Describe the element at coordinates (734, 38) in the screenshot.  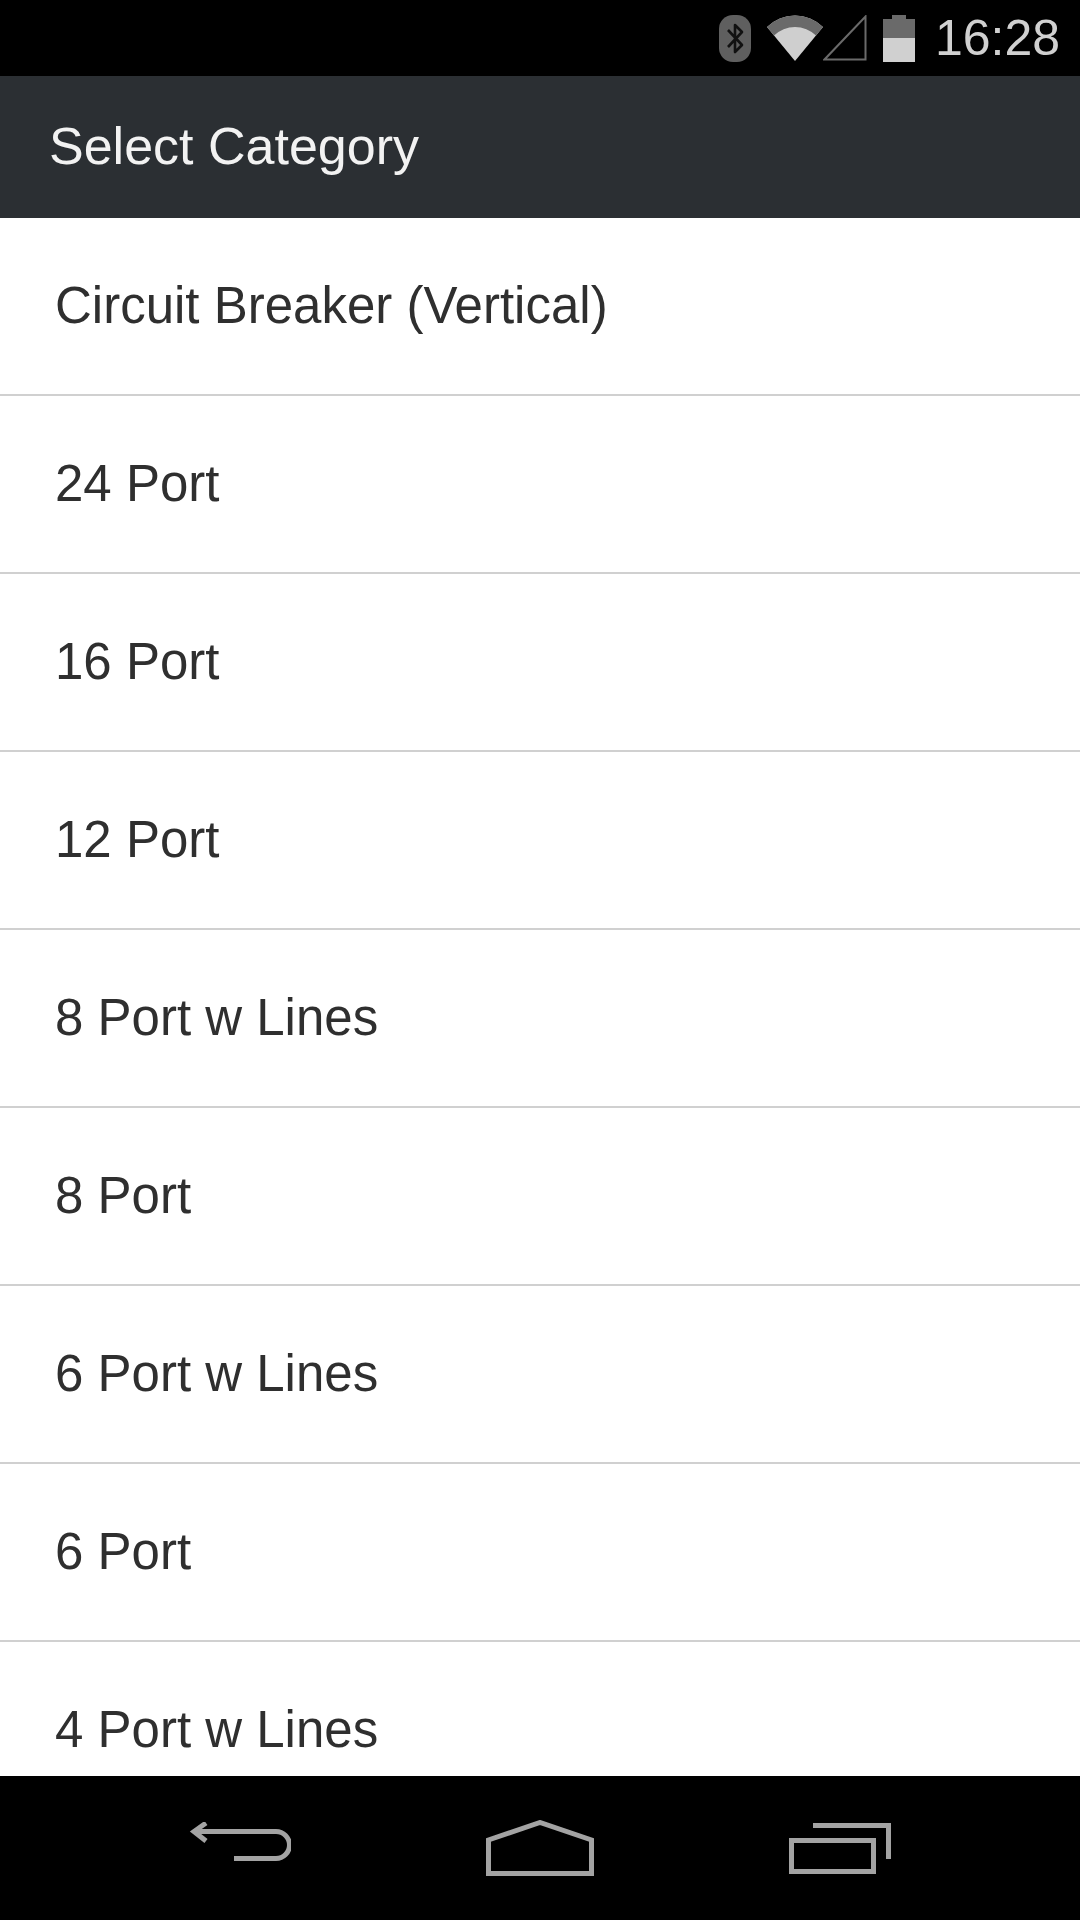
I see `bluetooth-icon` at that location.